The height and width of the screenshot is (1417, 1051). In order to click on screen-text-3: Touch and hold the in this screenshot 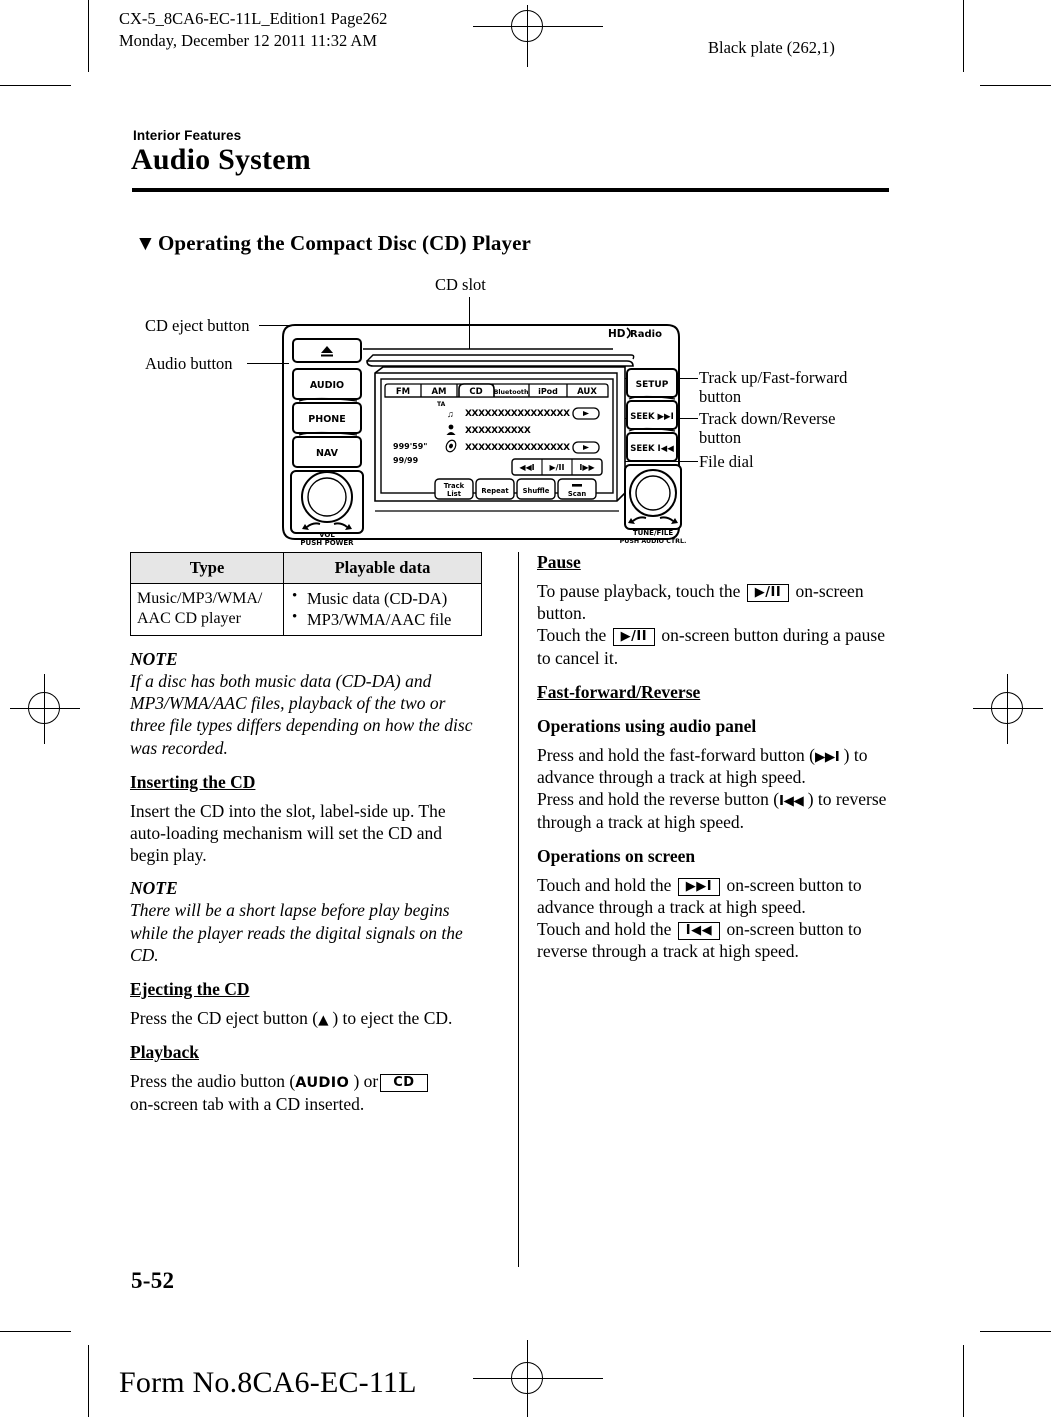, I will do `click(604, 929)`.